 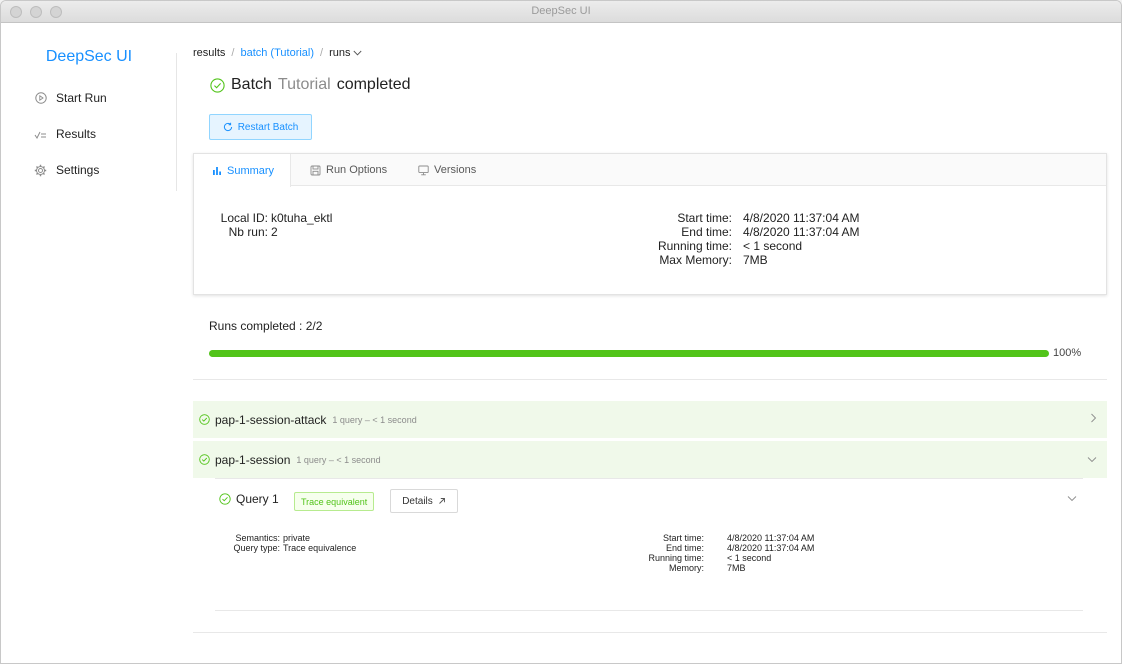 What do you see at coordinates (40, 98) in the screenshot?
I see `play-circle-icon` at bounding box center [40, 98].